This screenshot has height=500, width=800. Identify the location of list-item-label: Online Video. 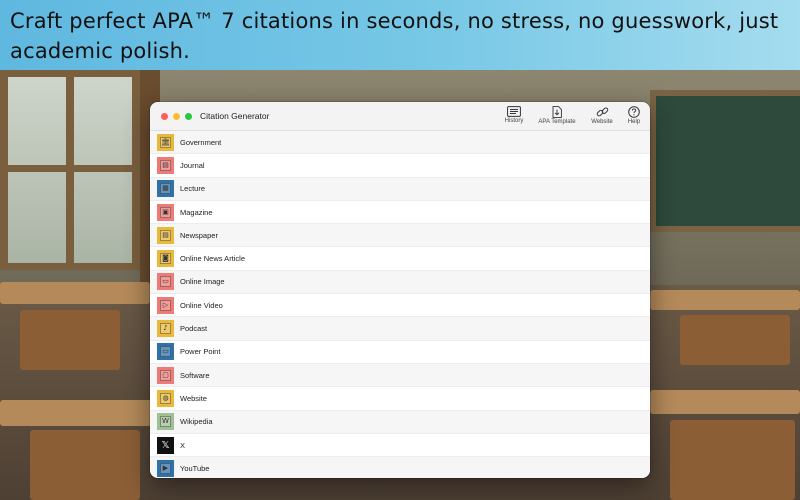
(201, 305).